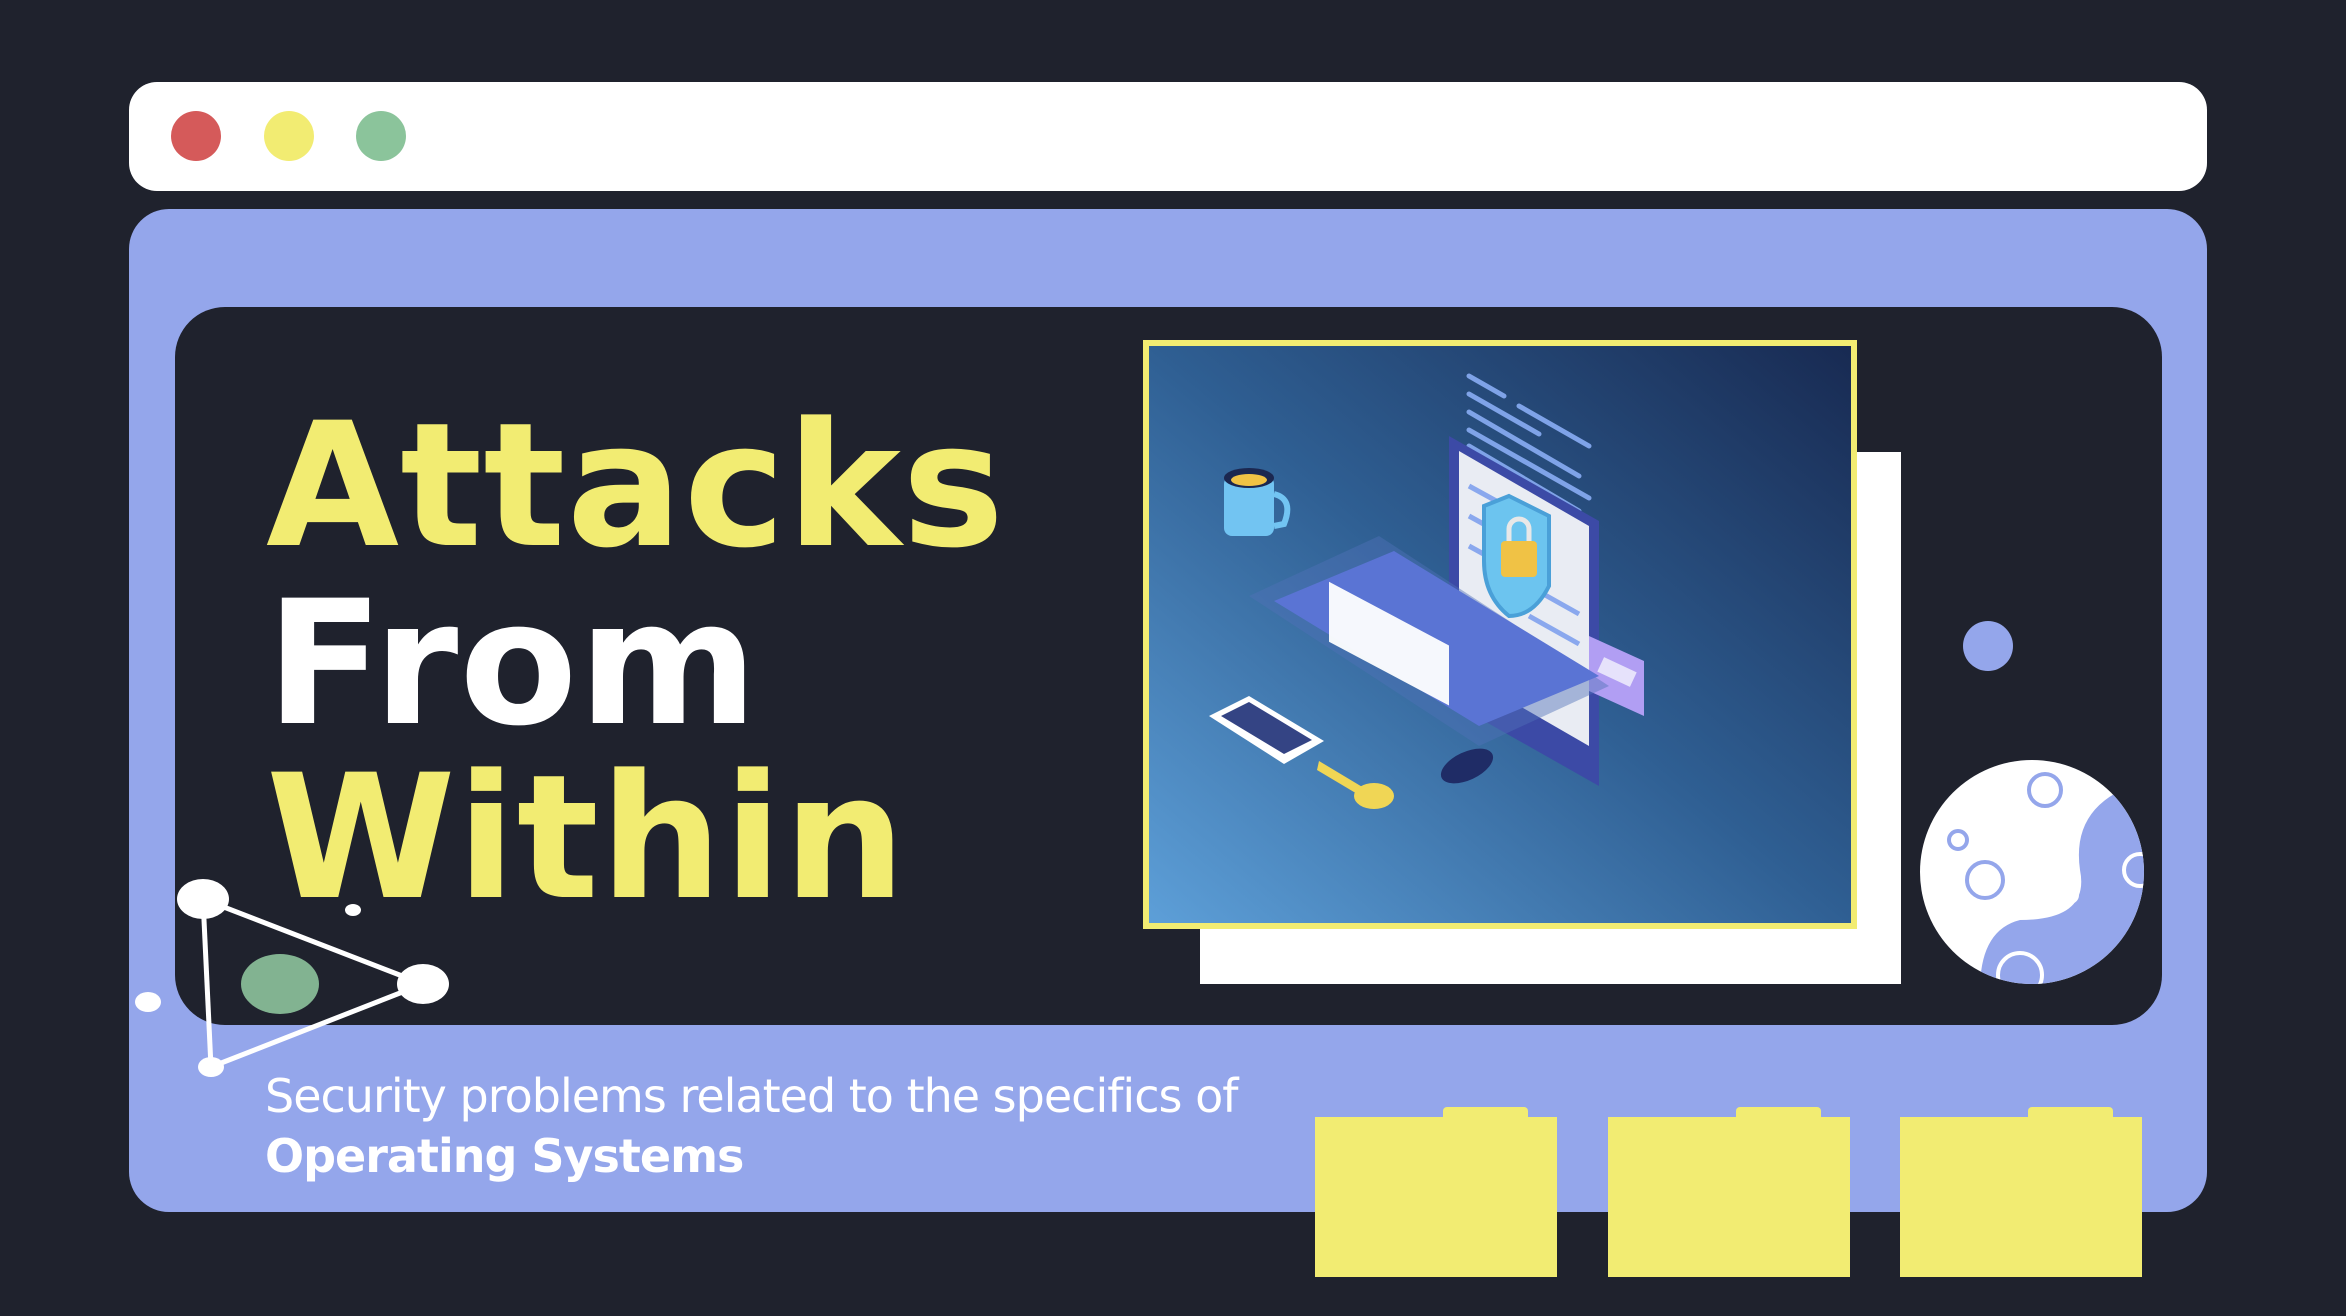  Describe the element at coordinates (381, 136) in the screenshot. I see `maximize-window-button` at that location.